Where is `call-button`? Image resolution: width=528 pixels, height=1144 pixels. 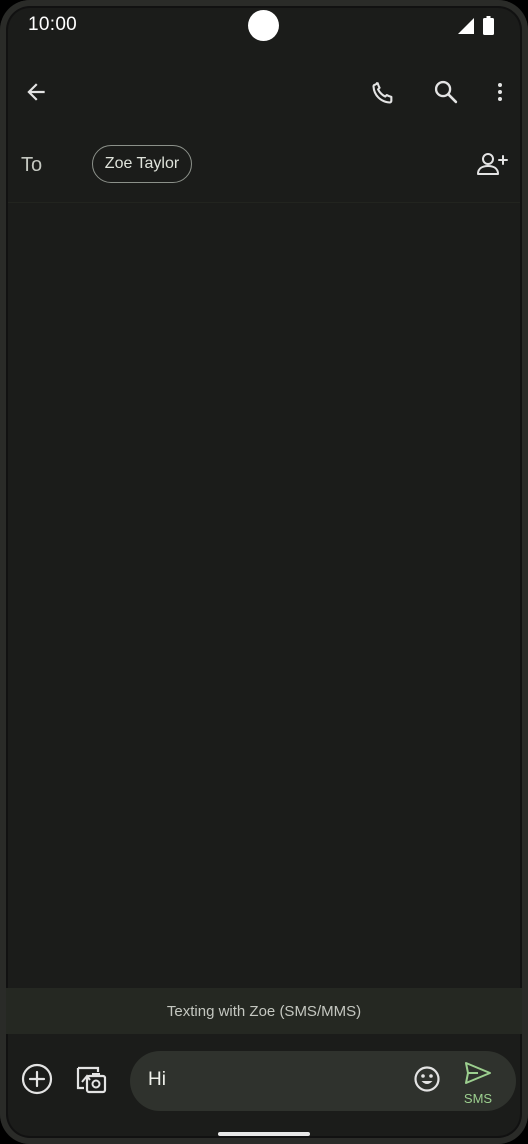 call-button is located at coordinates (384, 94).